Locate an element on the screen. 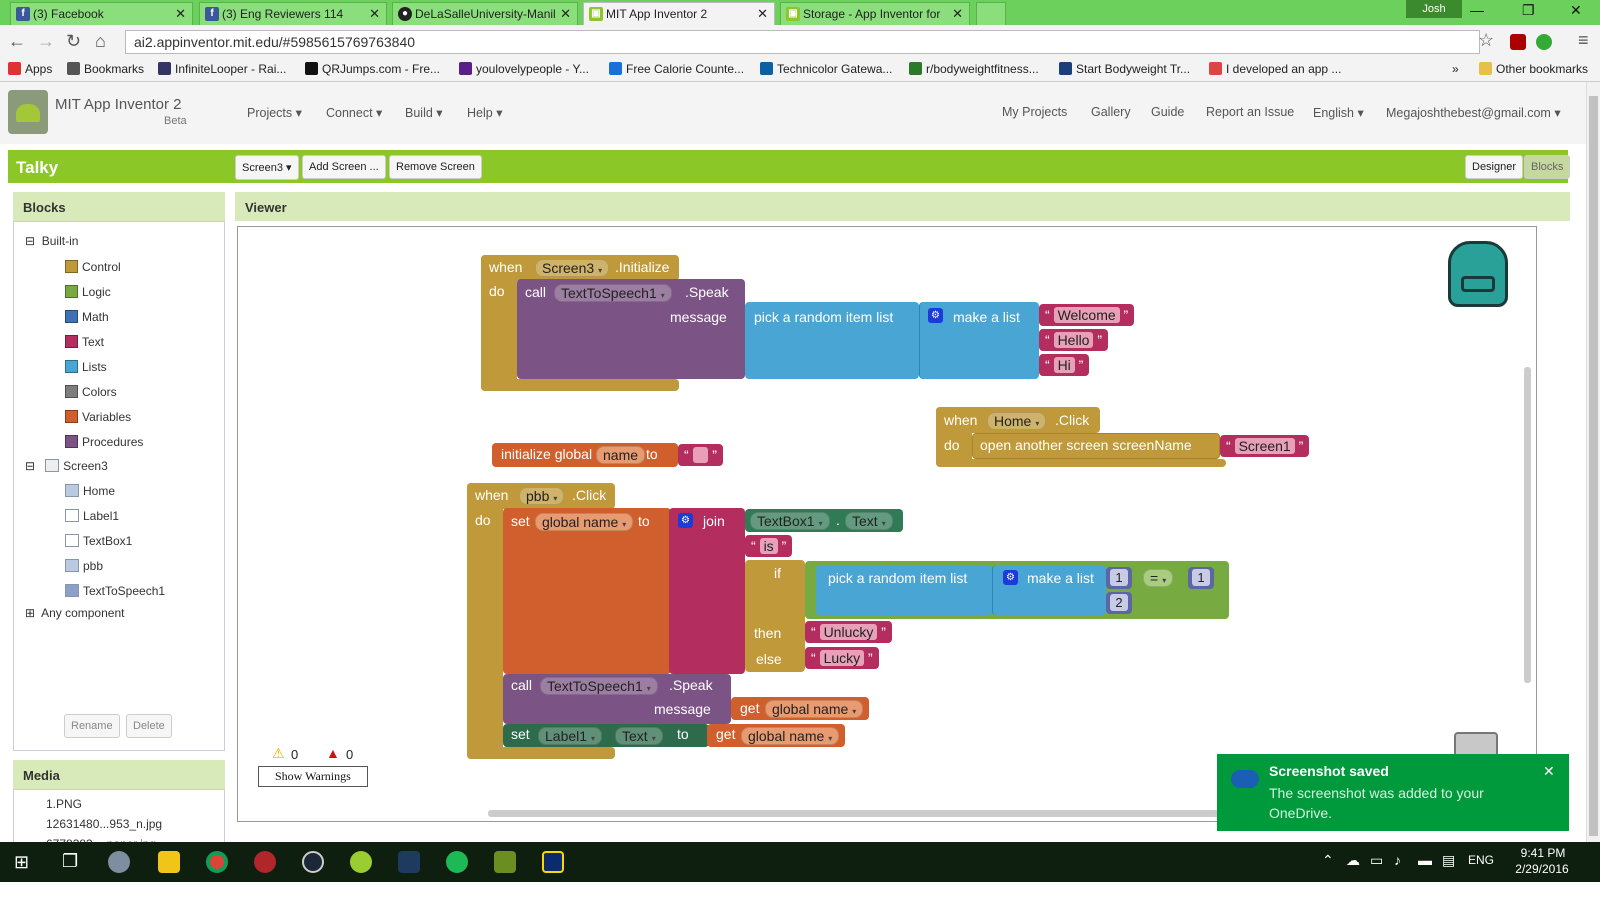  screen-select: Screen3 ▾ is located at coordinates (267, 167).